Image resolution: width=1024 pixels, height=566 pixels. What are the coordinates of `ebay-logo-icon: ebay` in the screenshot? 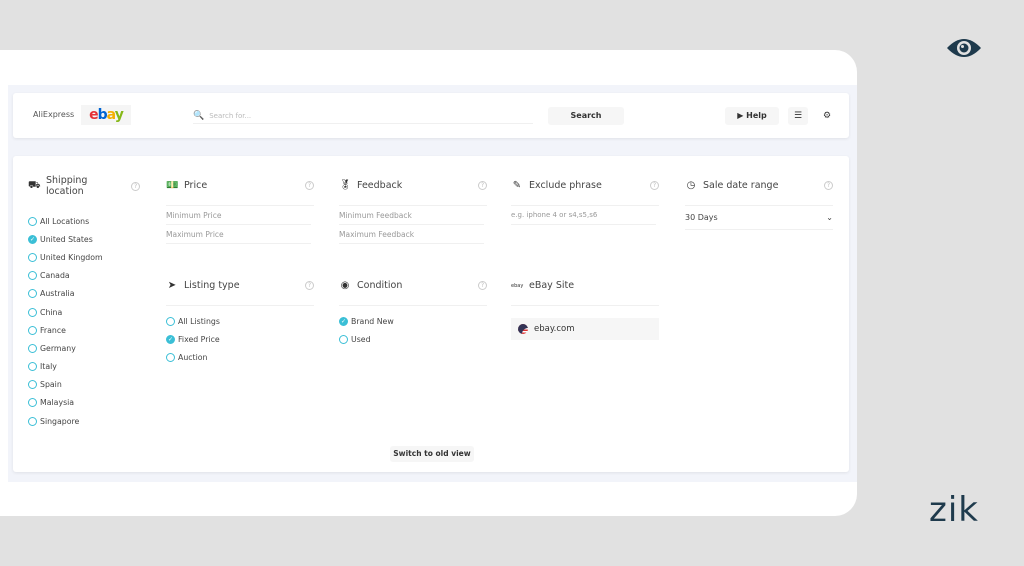 It's located at (517, 285).